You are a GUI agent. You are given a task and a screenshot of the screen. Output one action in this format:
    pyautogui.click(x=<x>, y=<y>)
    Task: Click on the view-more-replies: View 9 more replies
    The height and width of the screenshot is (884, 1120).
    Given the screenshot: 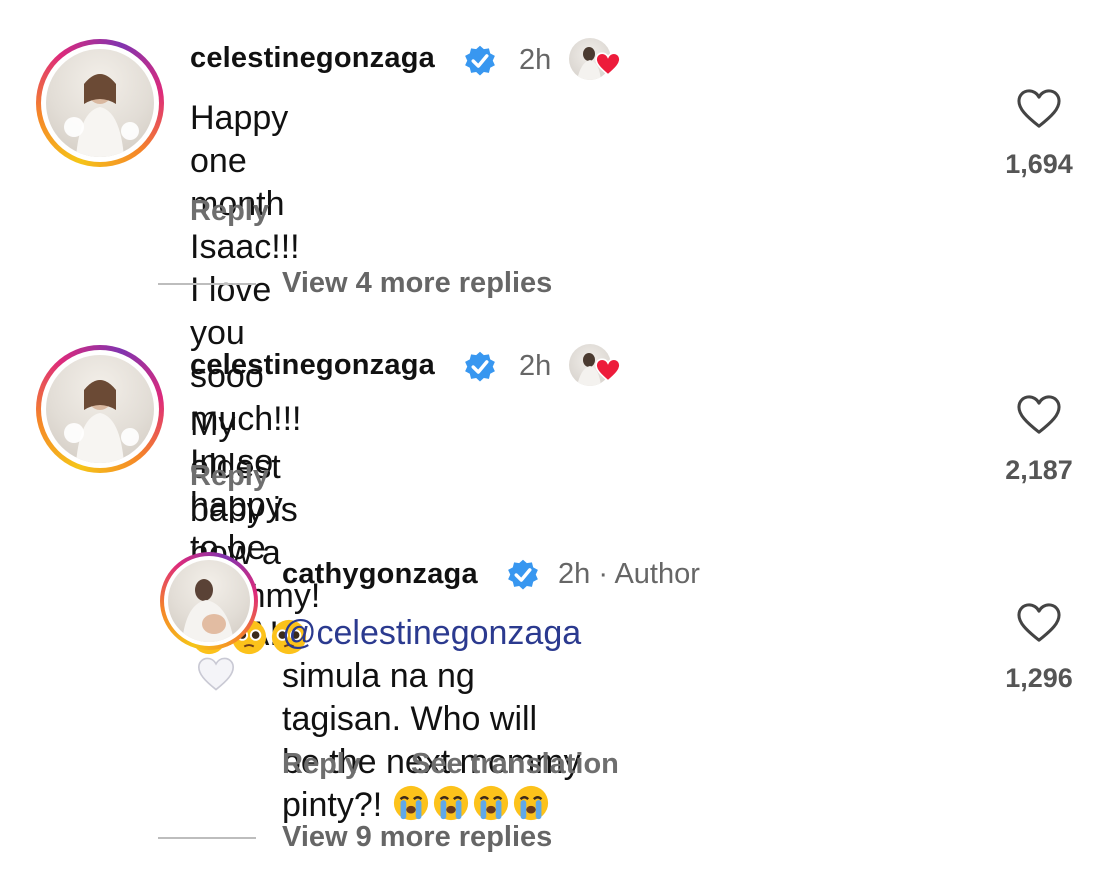 What is the action you would take?
    pyautogui.click(x=355, y=837)
    